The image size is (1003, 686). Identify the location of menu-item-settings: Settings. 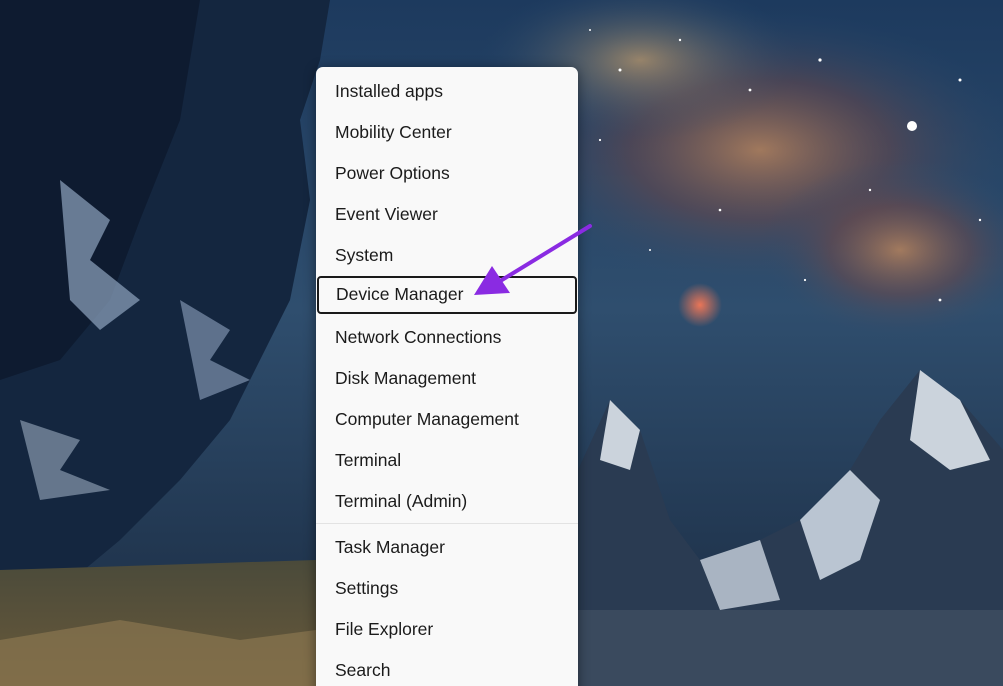
(447, 588).